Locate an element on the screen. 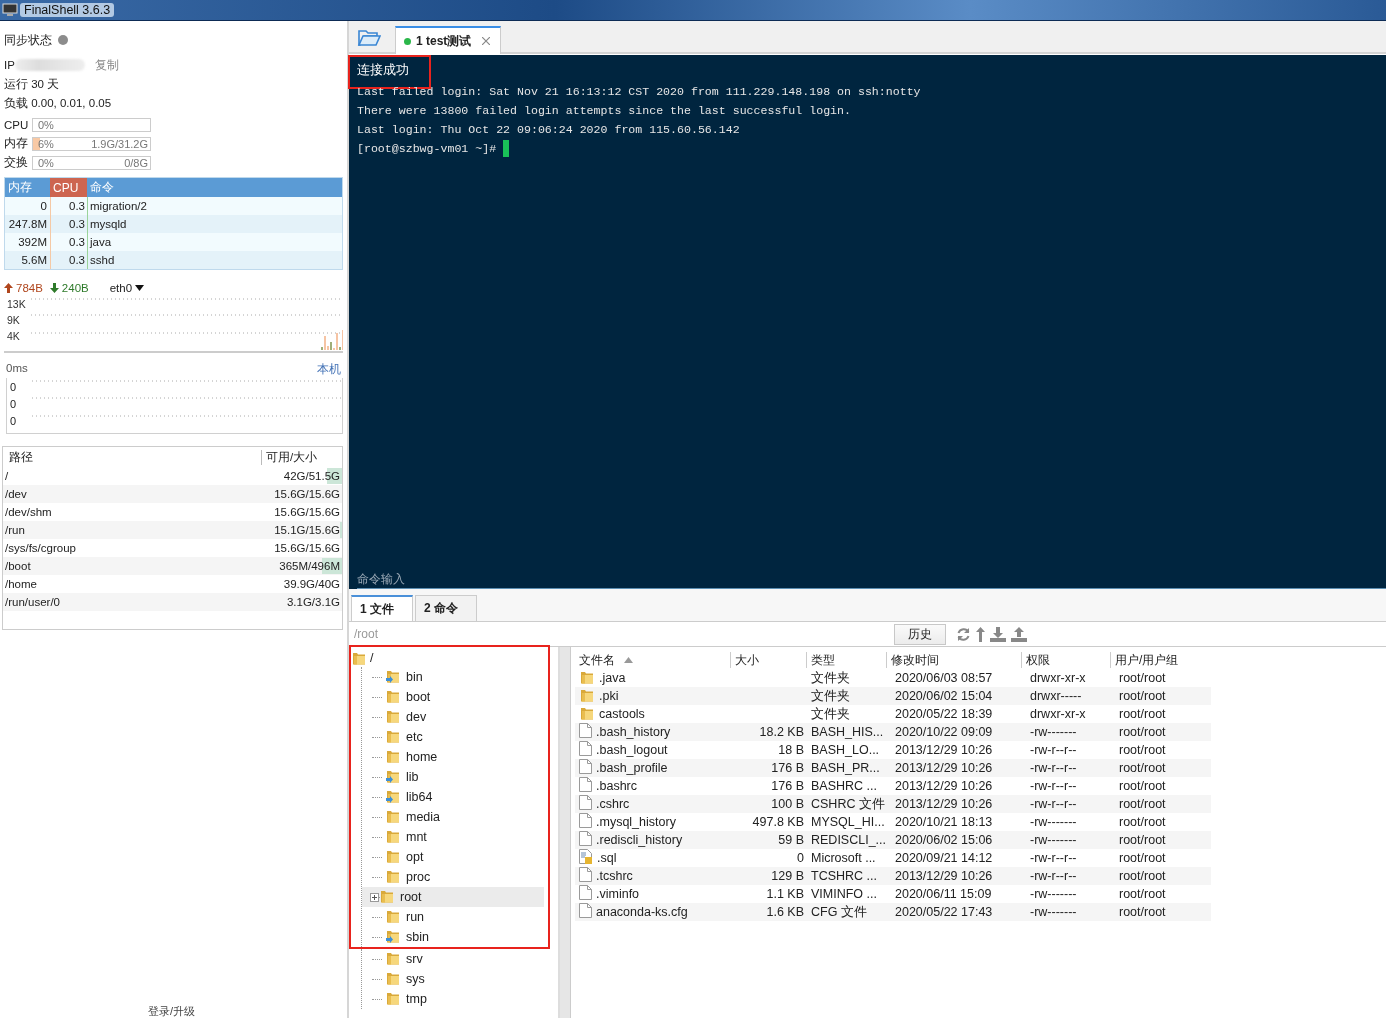 Image resolution: width=1386 pixels, height=1018 pixels. column-header: 大小 is located at coordinates (769, 660).